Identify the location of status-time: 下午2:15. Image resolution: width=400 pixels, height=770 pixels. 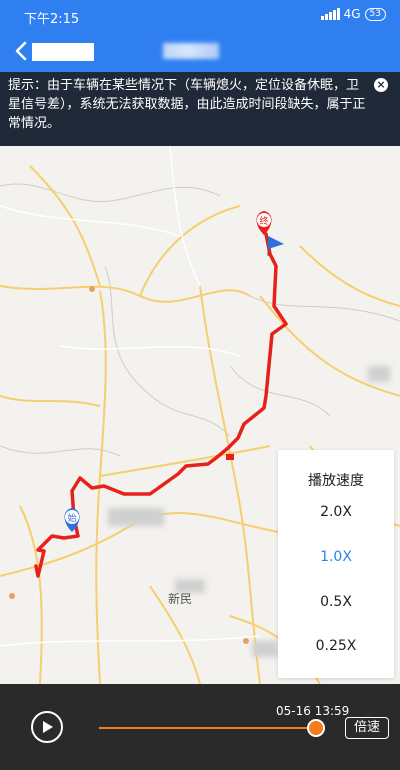
(52, 19).